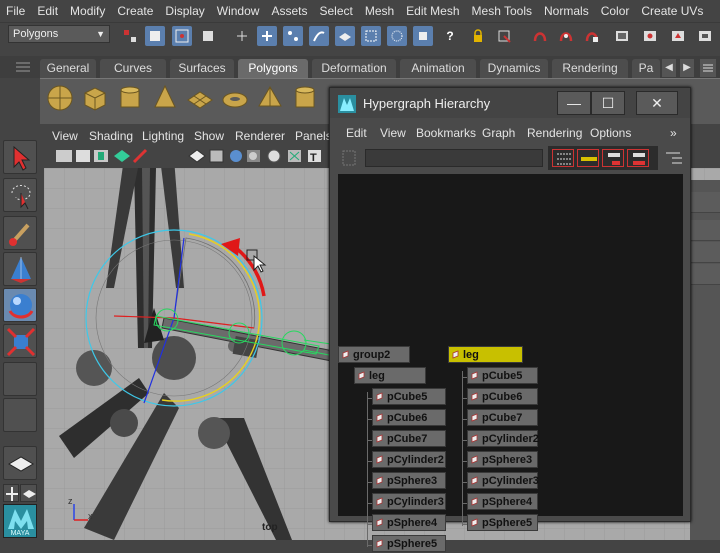 The height and width of the screenshot is (553, 720). I want to click on hg-menu-view: View, so click(393, 133).